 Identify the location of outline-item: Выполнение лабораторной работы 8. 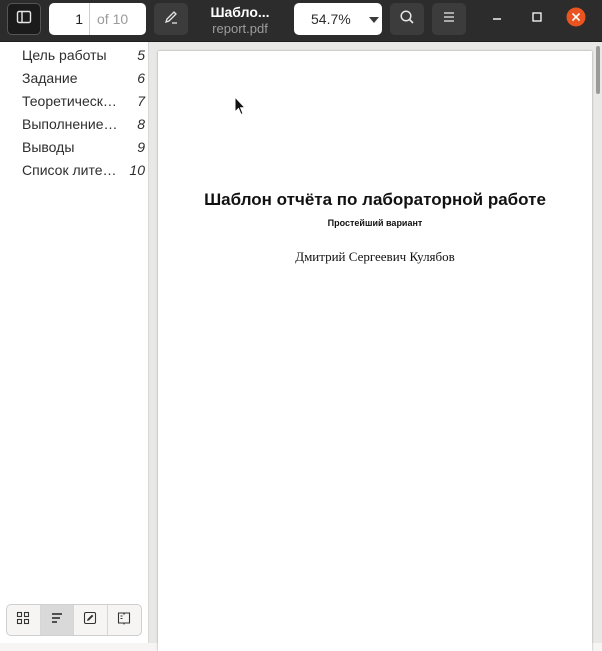
(74, 124).